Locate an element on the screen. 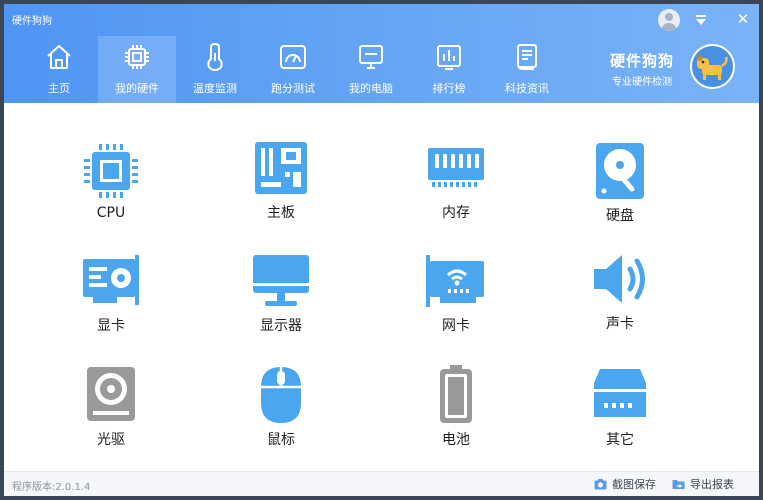 The height and width of the screenshot is (500, 763). tile-label: CPU is located at coordinates (111, 213).